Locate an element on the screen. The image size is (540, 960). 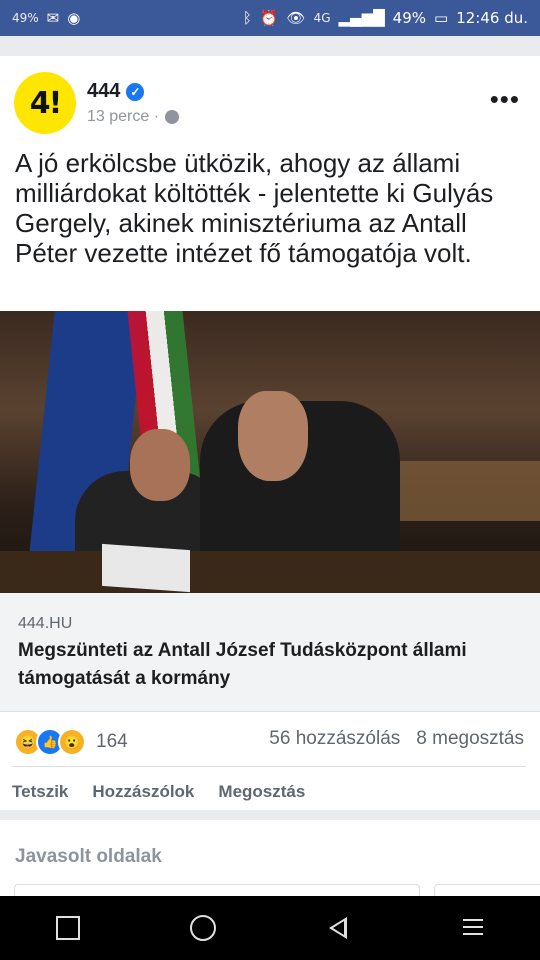
suggested-pages-title: Javasolt oldalak is located at coordinates (88, 856).